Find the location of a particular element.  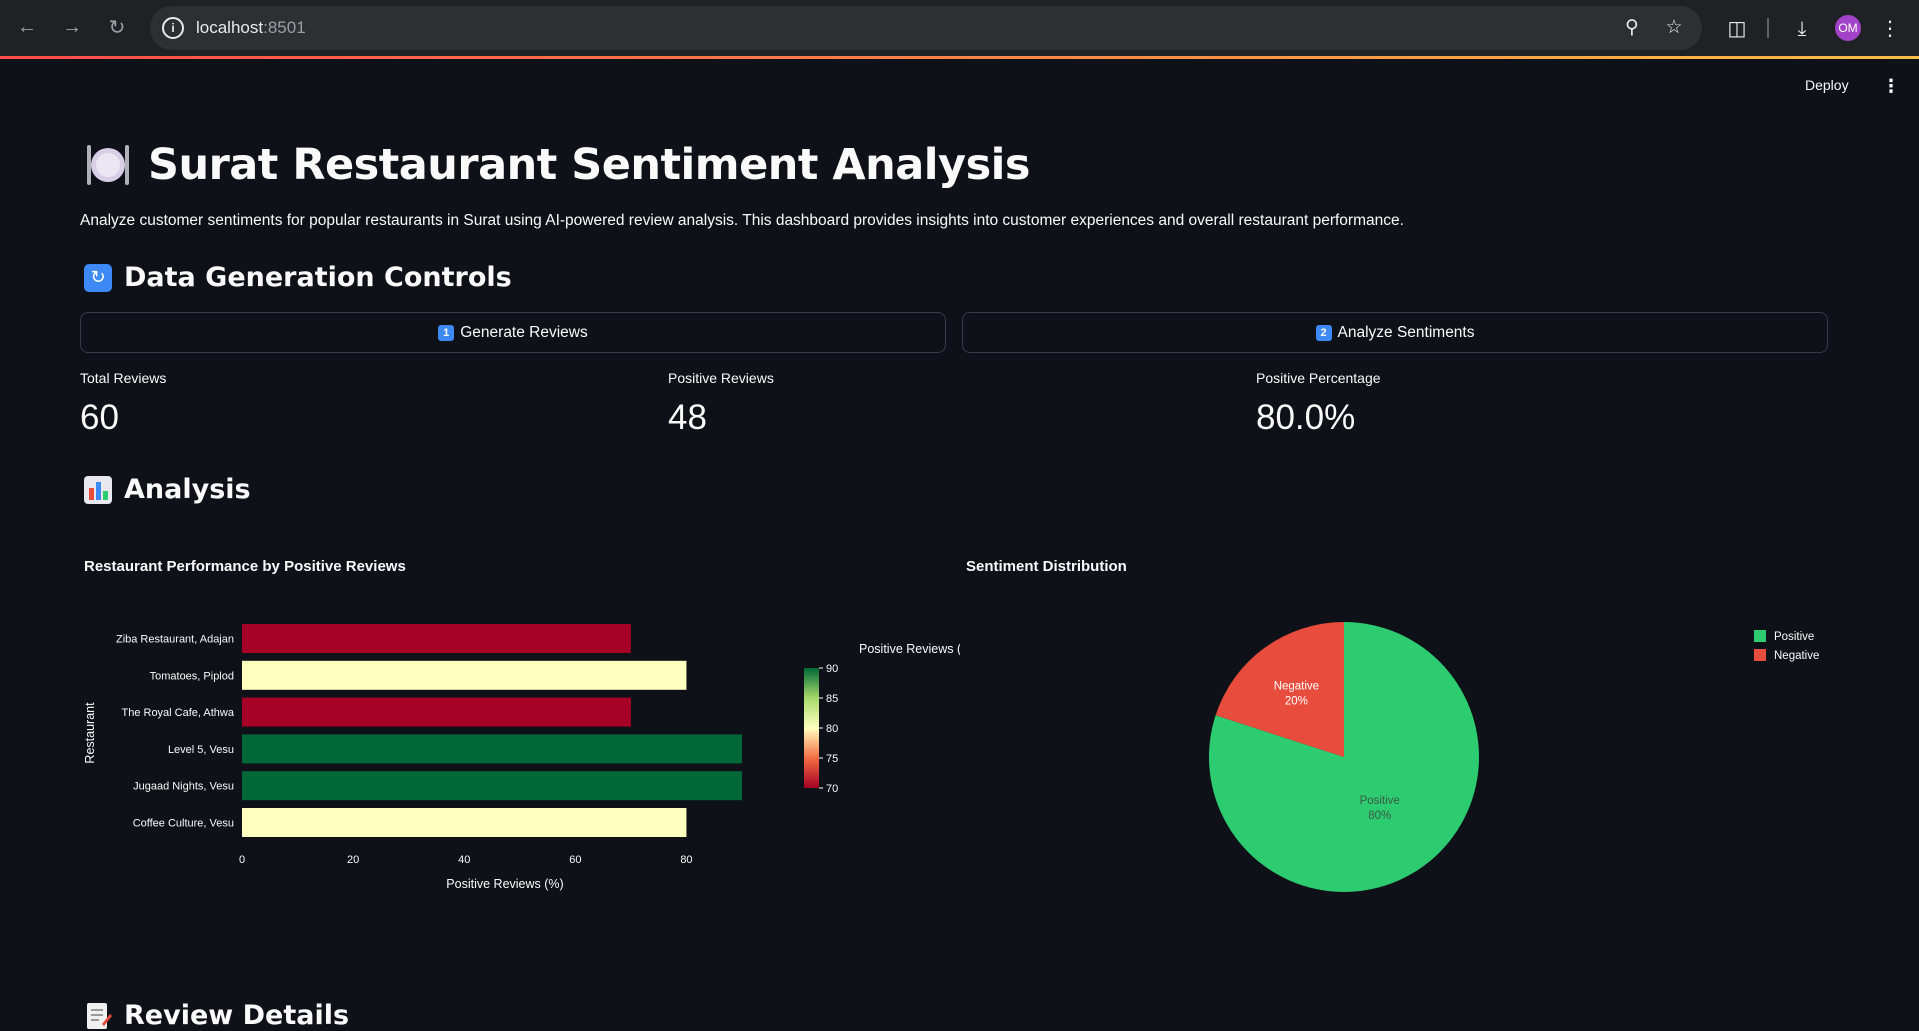

metric-label: Positive Reviews is located at coordinates (721, 378).